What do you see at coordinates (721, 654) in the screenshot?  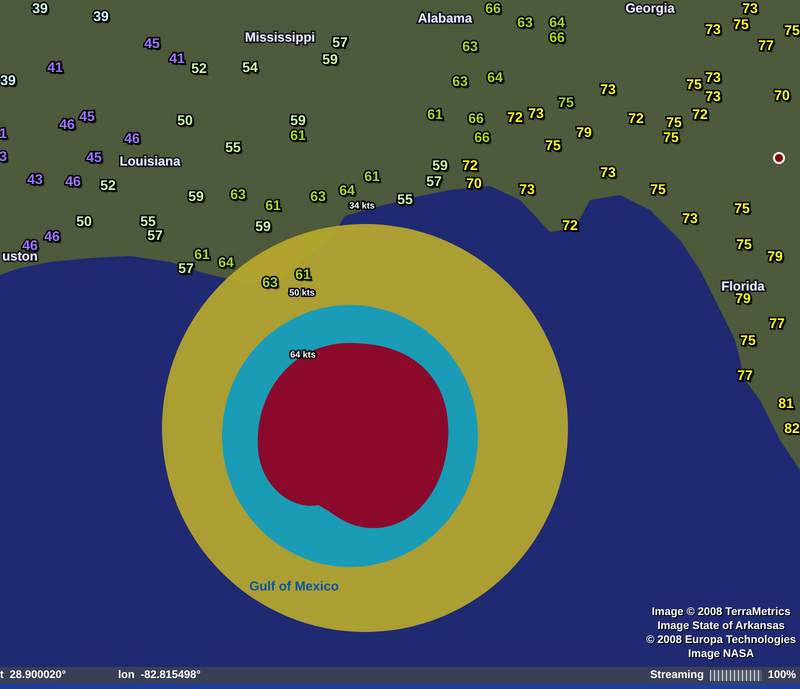 I see `attribution-text: Image NASA` at bounding box center [721, 654].